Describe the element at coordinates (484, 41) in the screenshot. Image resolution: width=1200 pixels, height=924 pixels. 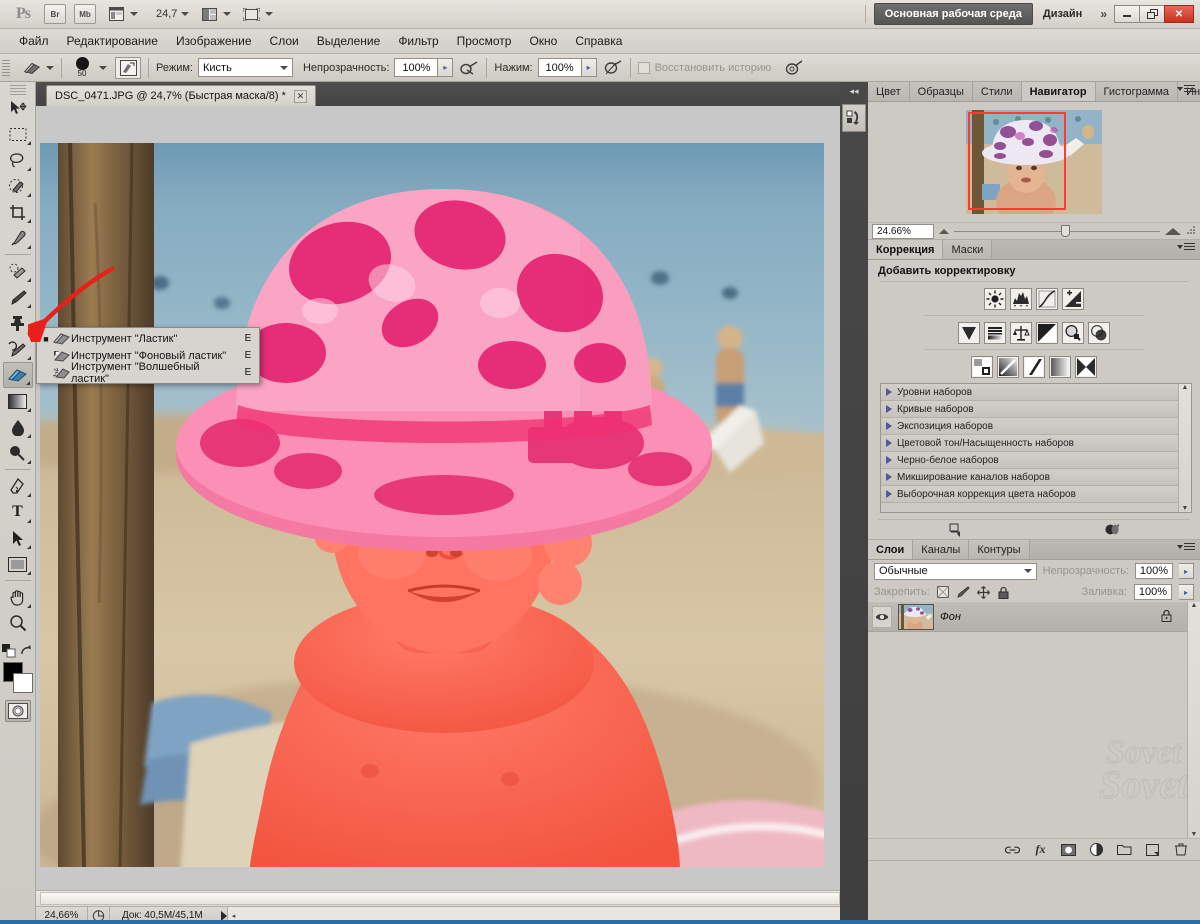
I see `menu-view: Просмотр` at that location.